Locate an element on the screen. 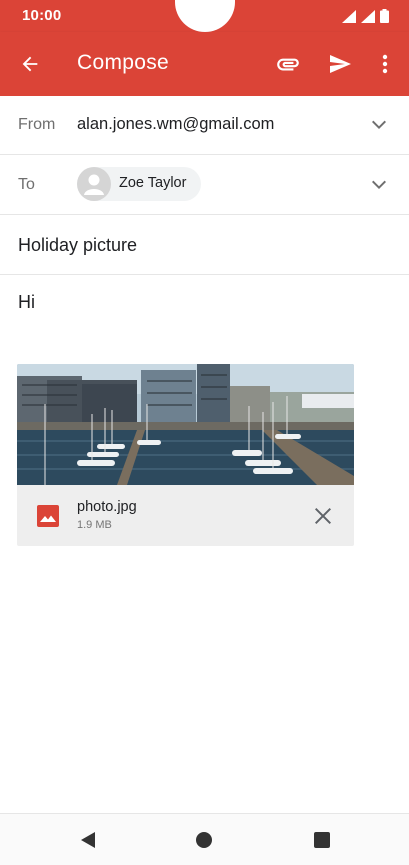 Image resolution: width=409 pixels, height=865 pixels. page-title: Compose is located at coordinates (123, 62).